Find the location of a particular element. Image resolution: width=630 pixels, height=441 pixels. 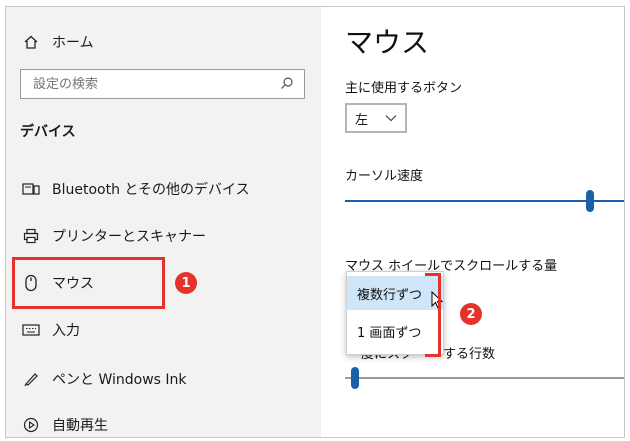

pen-icon is located at coordinates (31, 379).